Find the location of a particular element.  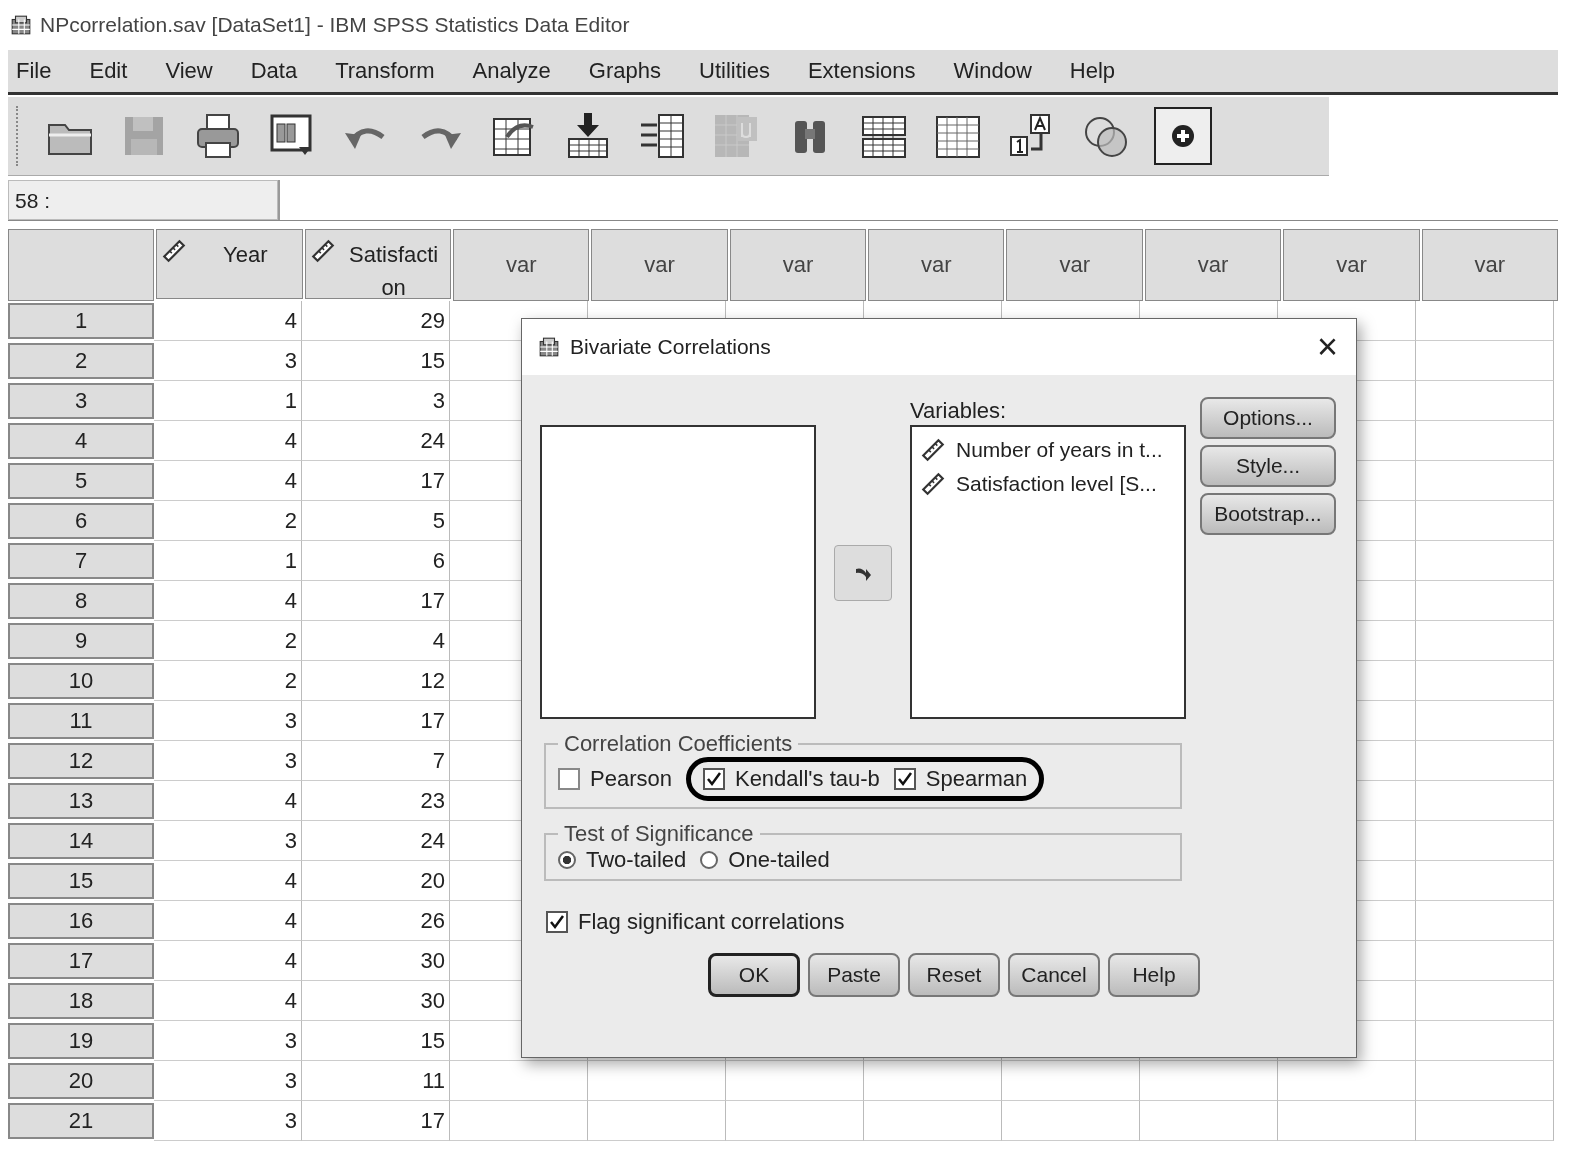

checkbox-label: Kendall's tau-b is located at coordinates (807, 779).